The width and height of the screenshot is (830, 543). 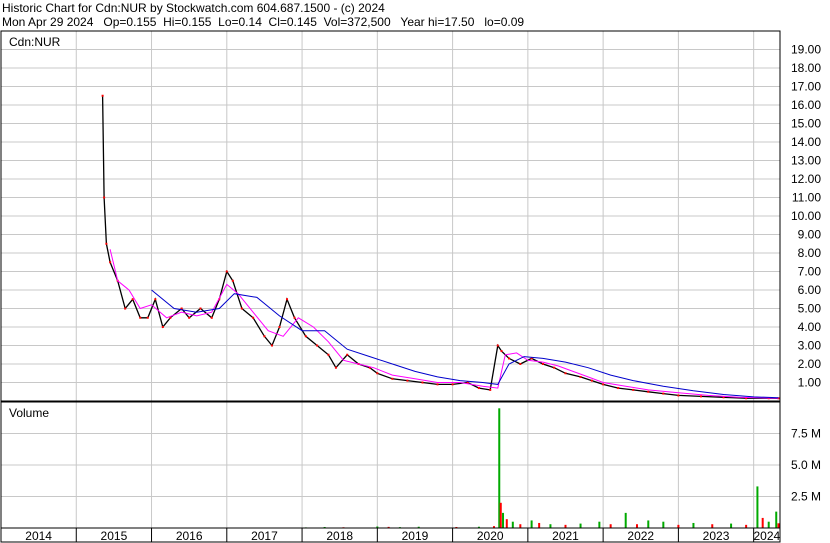 I want to click on price-tick-label: 16.00, so click(x=806, y=105).